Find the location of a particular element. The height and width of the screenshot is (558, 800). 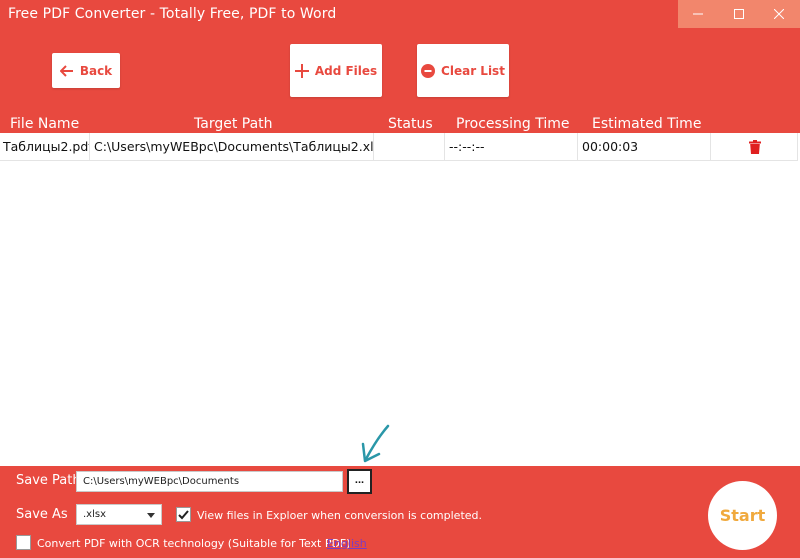

close-button is located at coordinates (779, 14).